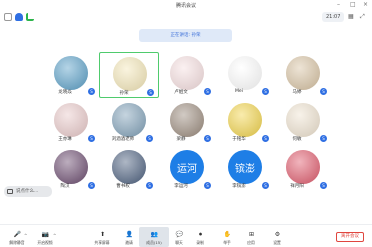  Describe the element at coordinates (124, 93) in the screenshot. I see `participant-name: 孙荣` at that location.